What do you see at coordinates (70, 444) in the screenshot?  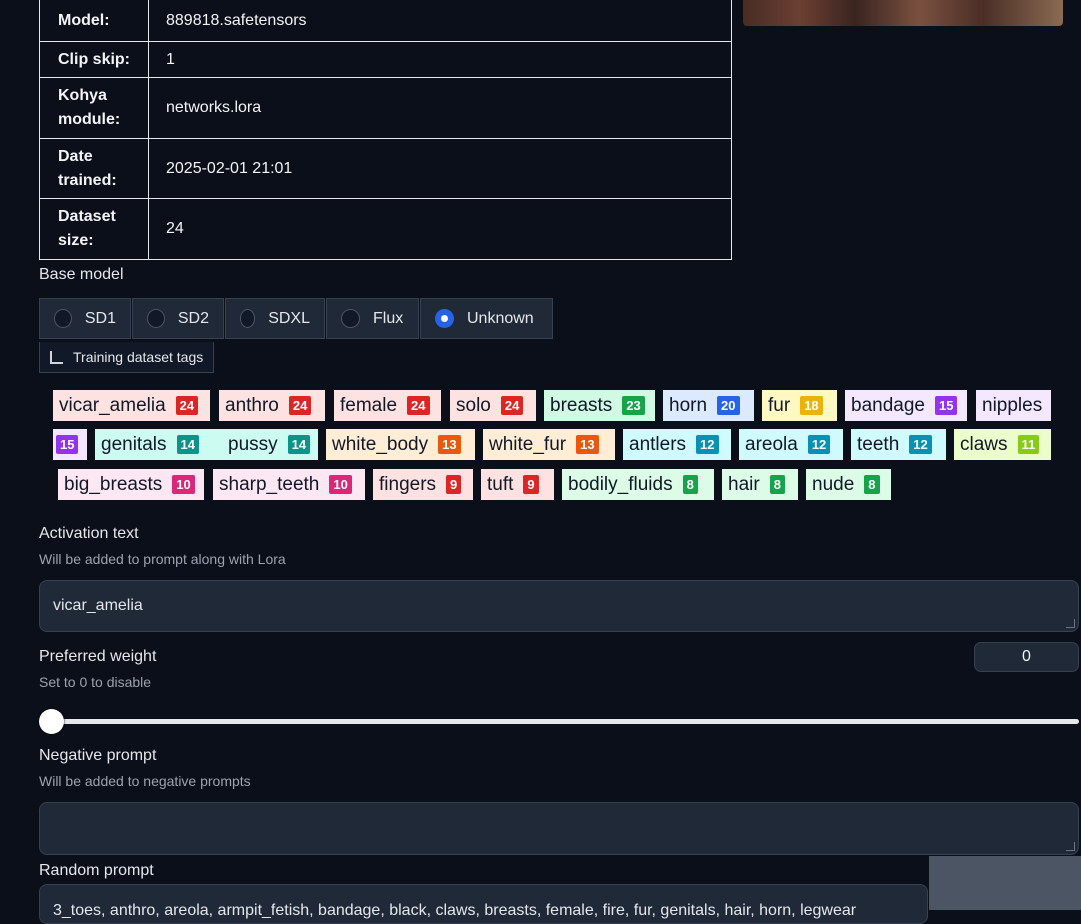 I see `tag-chip-continued: 15` at bounding box center [70, 444].